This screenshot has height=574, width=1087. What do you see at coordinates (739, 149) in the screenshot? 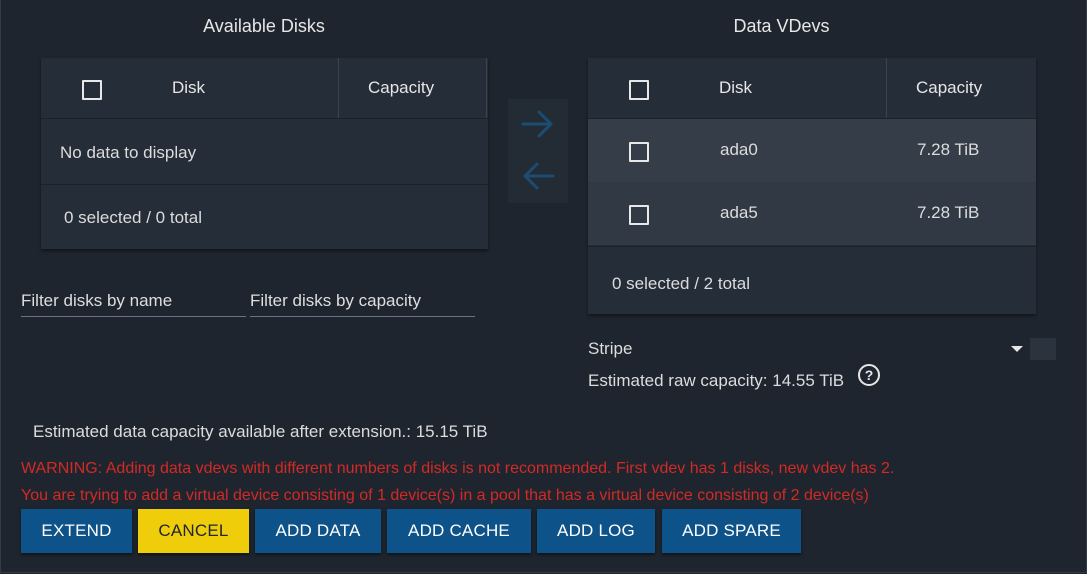
I see `disk-name: ada0` at bounding box center [739, 149].